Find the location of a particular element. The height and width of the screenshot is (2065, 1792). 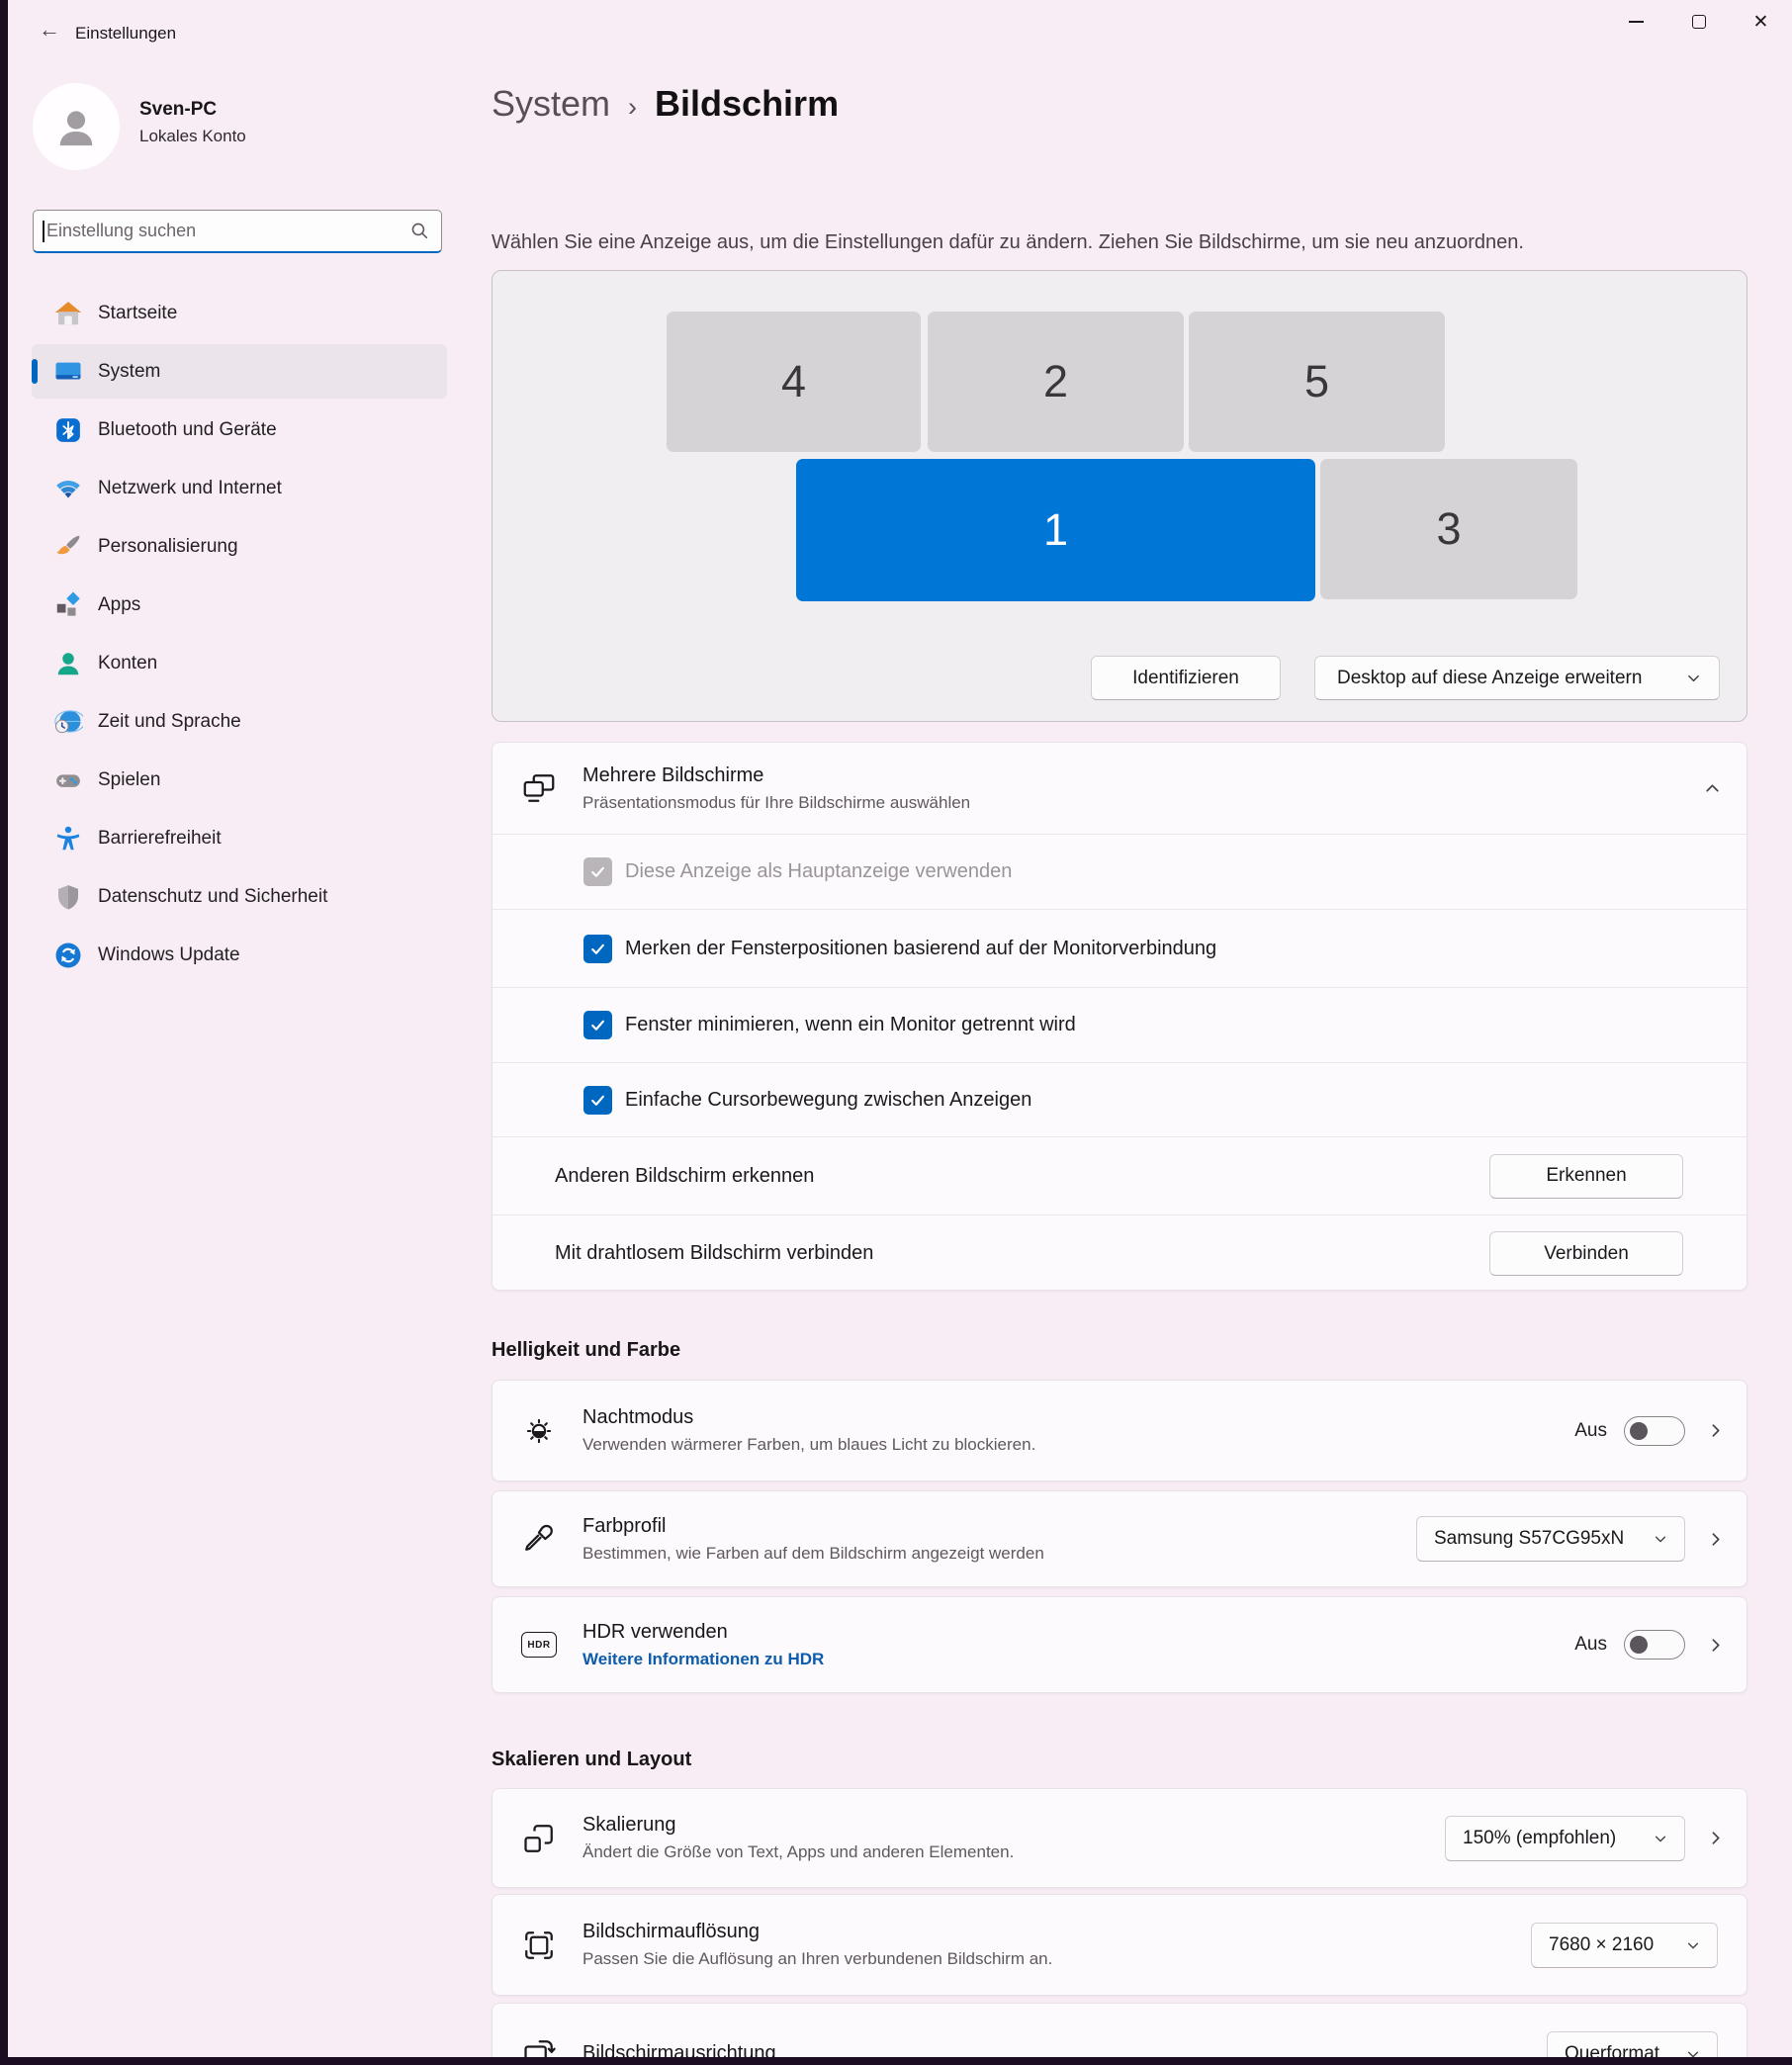

scale-title: Skalierung is located at coordinates (629, 1825).